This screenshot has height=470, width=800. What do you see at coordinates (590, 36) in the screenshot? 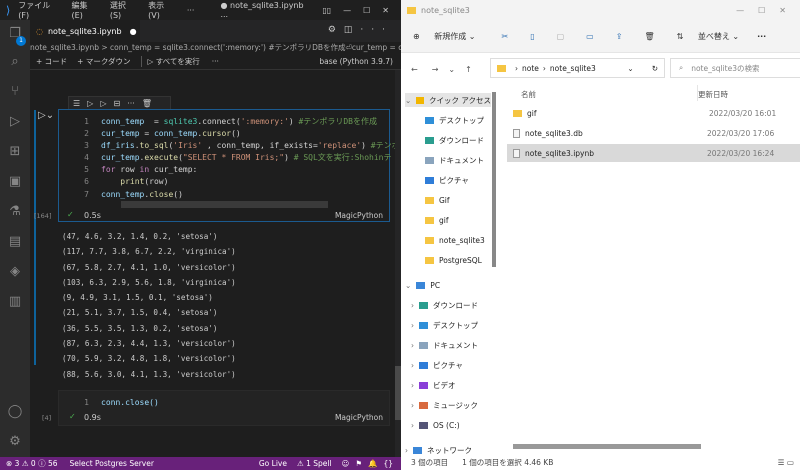
I see `rename-icon: ▭` at bounding box center [590, 36].